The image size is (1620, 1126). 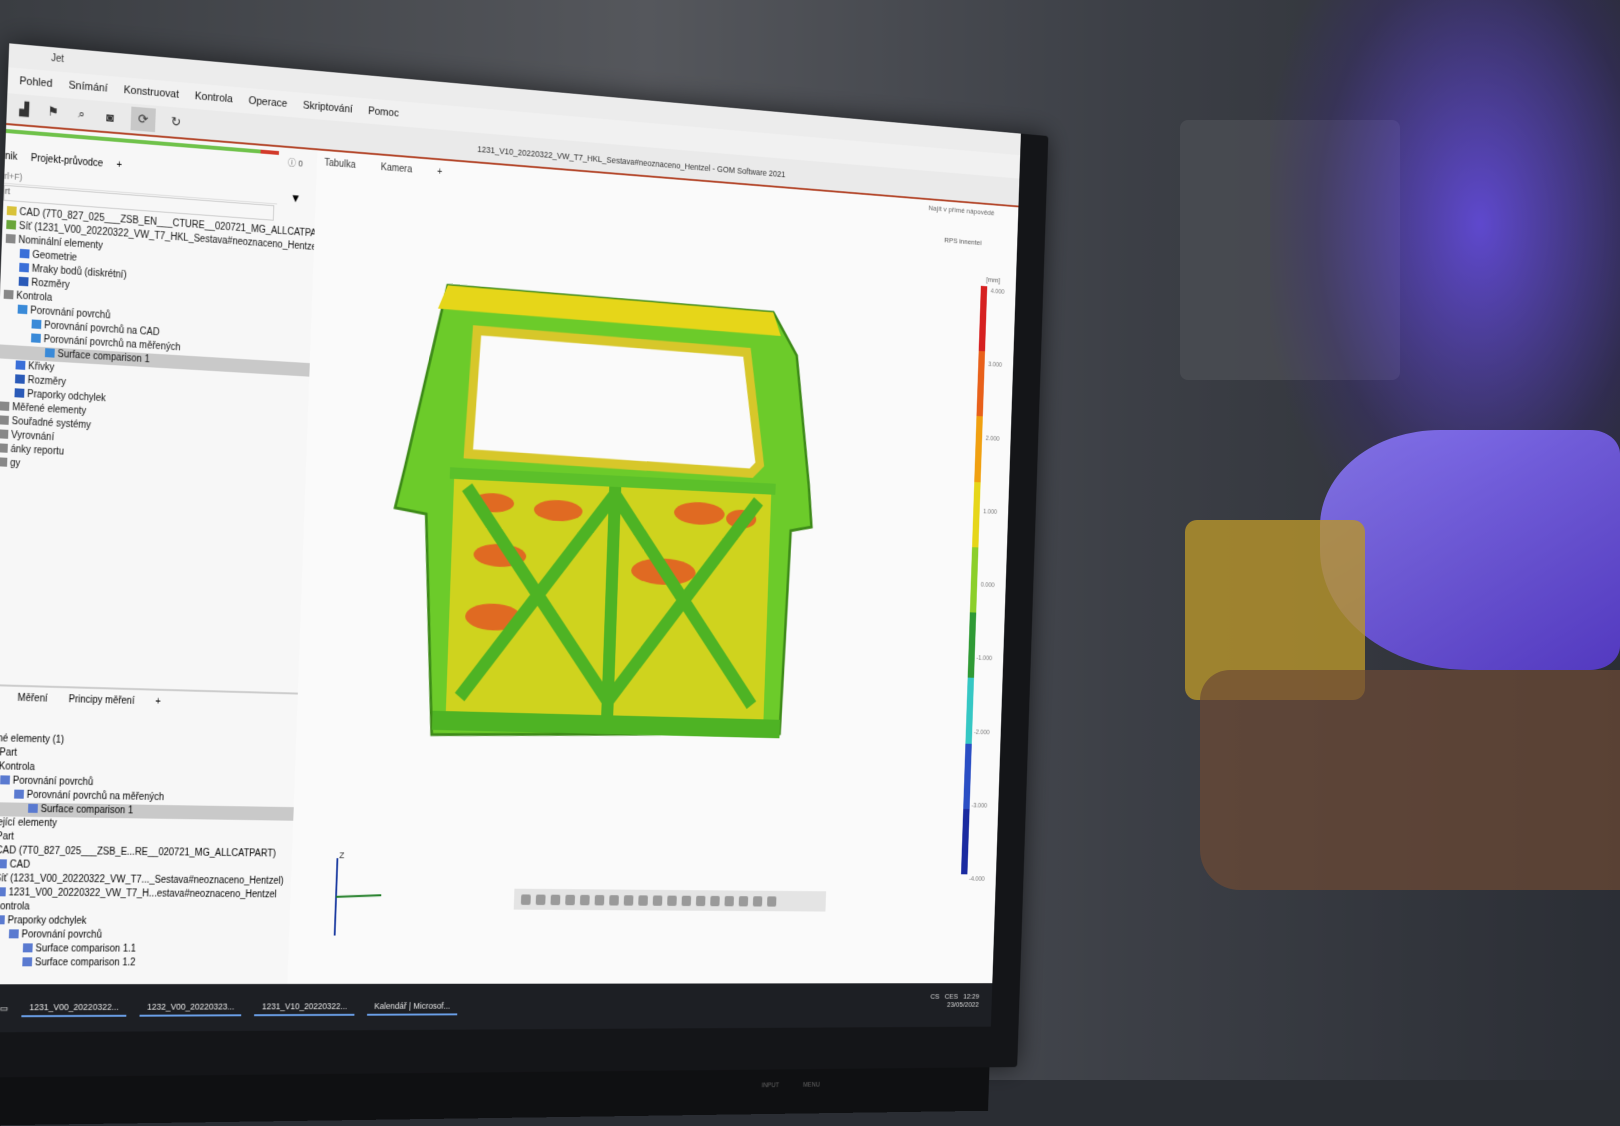 I want to click on menu-item: Kontrola, so click(x=214, y=97).